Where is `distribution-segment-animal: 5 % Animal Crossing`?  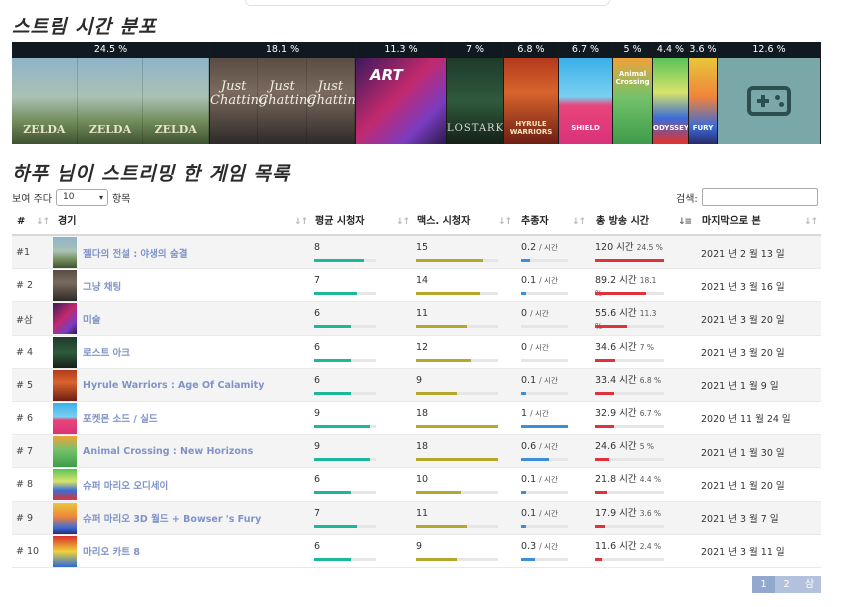 distribution-segment-animal: 5 % Animal Crossing is located at coordinates (633, 93).